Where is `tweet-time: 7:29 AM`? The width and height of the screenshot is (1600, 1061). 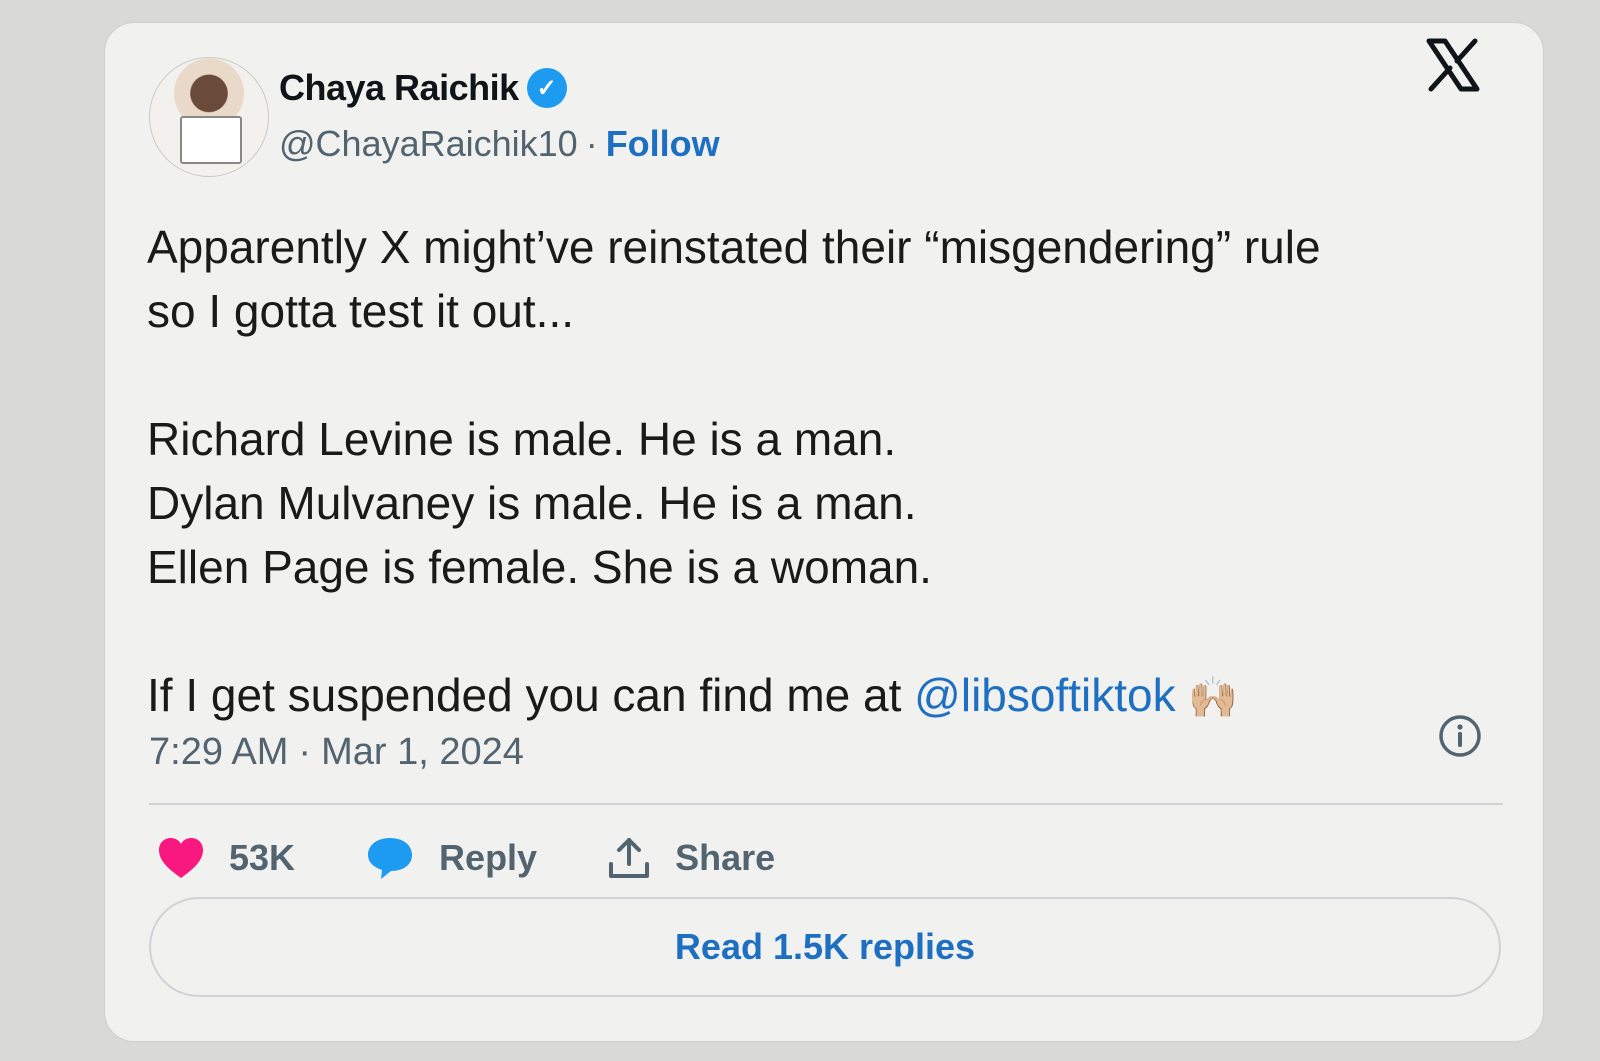
tweet-time: 7:29 AM is located at coordinates (219, 752).